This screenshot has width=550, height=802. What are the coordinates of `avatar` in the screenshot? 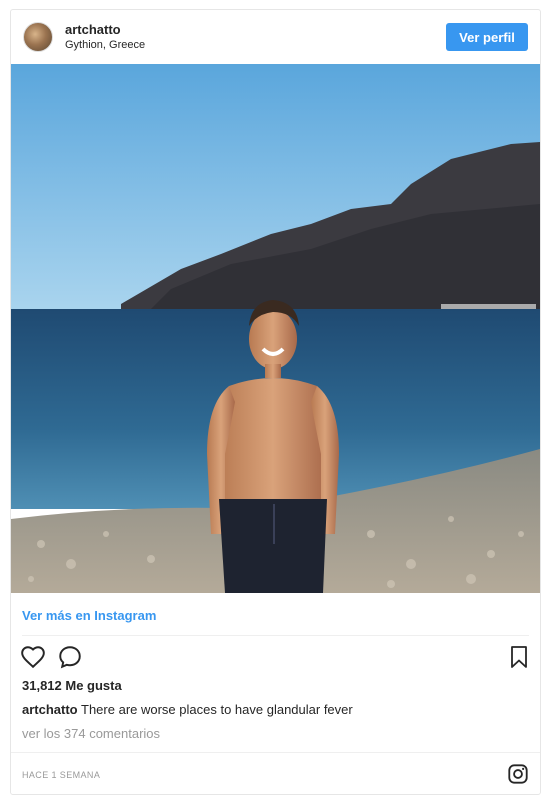 It's located at (38, 37).